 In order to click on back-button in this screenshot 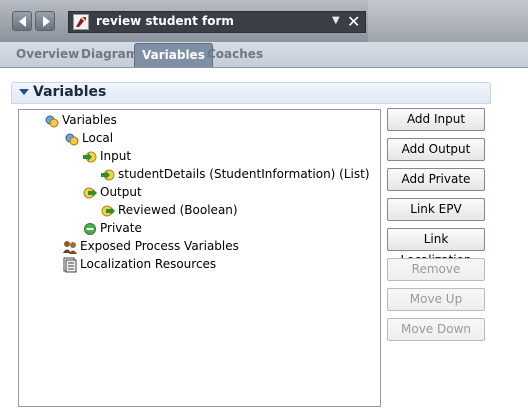, I will do `click(22, 21)`.